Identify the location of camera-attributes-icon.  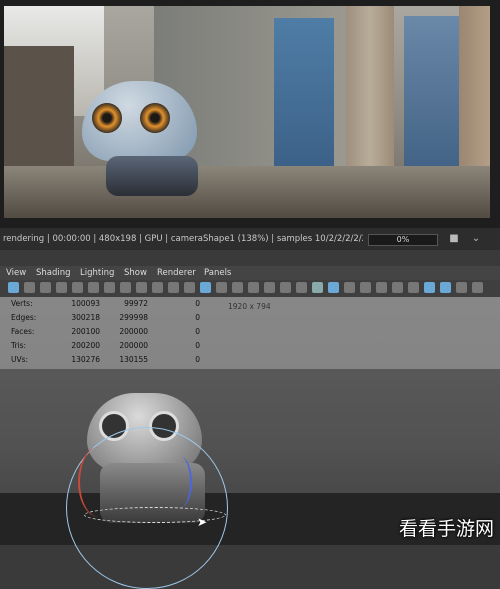
(29, 287).